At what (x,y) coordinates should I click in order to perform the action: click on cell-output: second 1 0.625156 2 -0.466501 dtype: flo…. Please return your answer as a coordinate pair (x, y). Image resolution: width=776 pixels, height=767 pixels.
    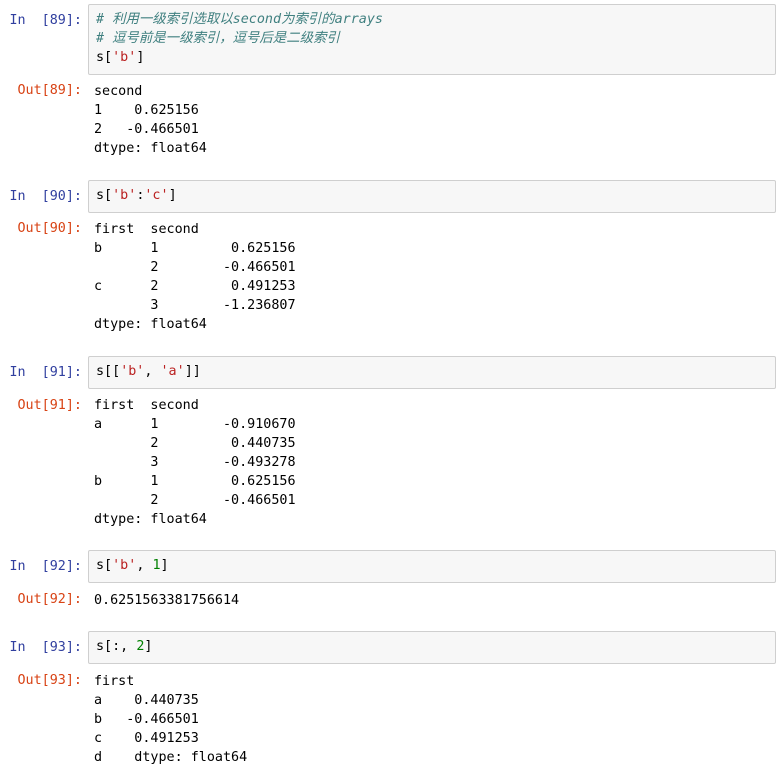
    Looking at the image, I should click on (435, 120).